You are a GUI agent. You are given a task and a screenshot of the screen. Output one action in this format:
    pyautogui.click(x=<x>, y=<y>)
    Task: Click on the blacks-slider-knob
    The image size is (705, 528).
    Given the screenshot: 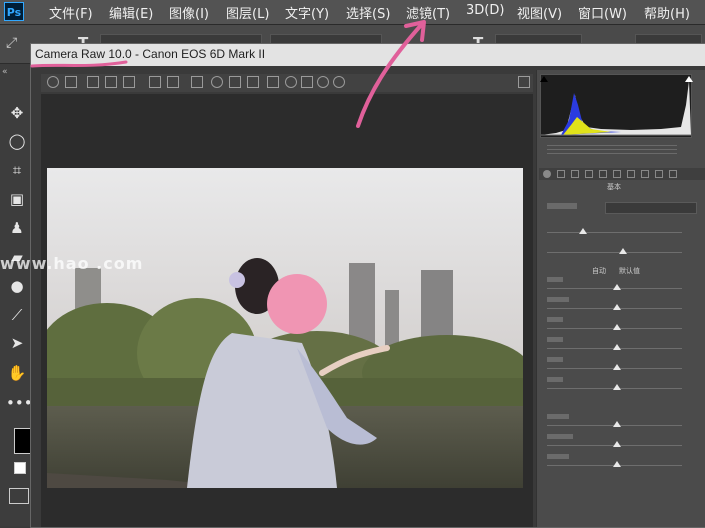 What is the action you would take?
    pyautogui.click(x=617, y=387)
    